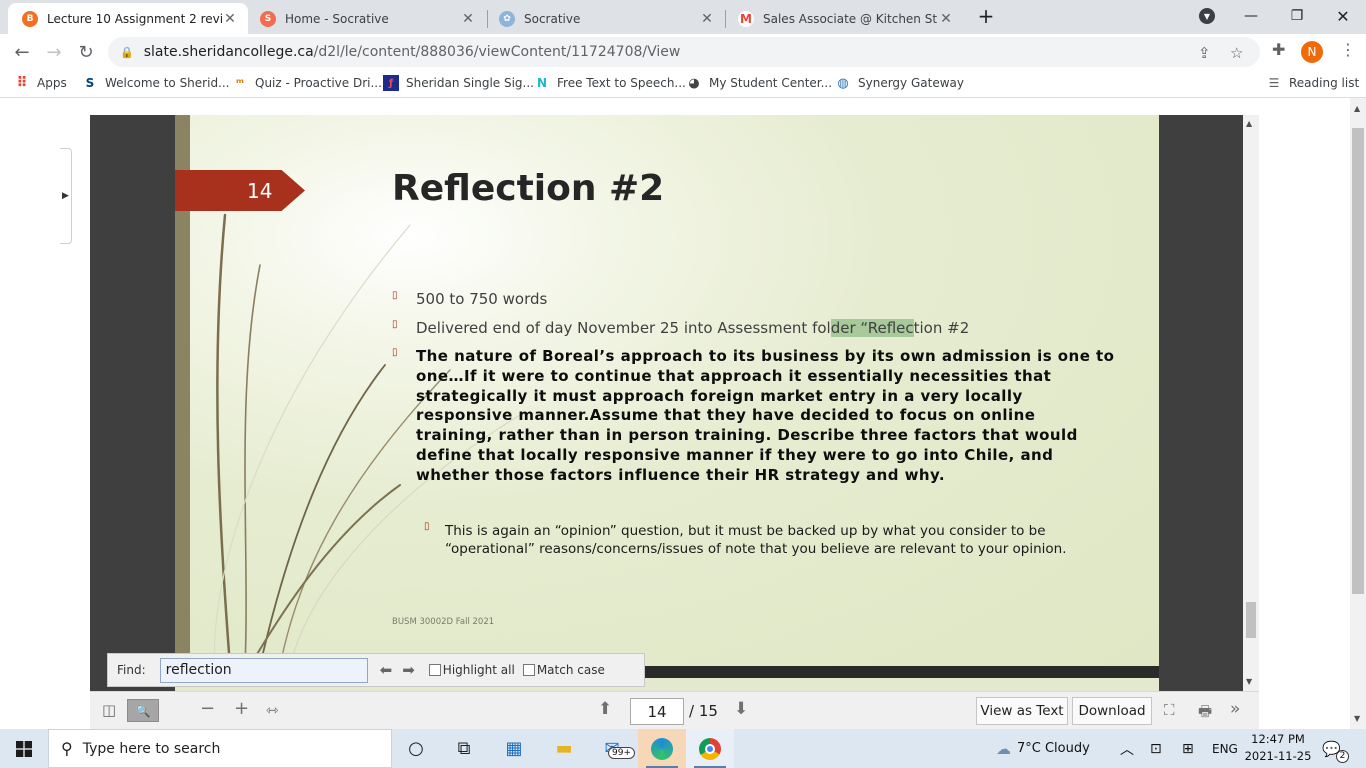 The image size is (1366, 768). I want to click on socrative-icon: S, so click(268, 18).